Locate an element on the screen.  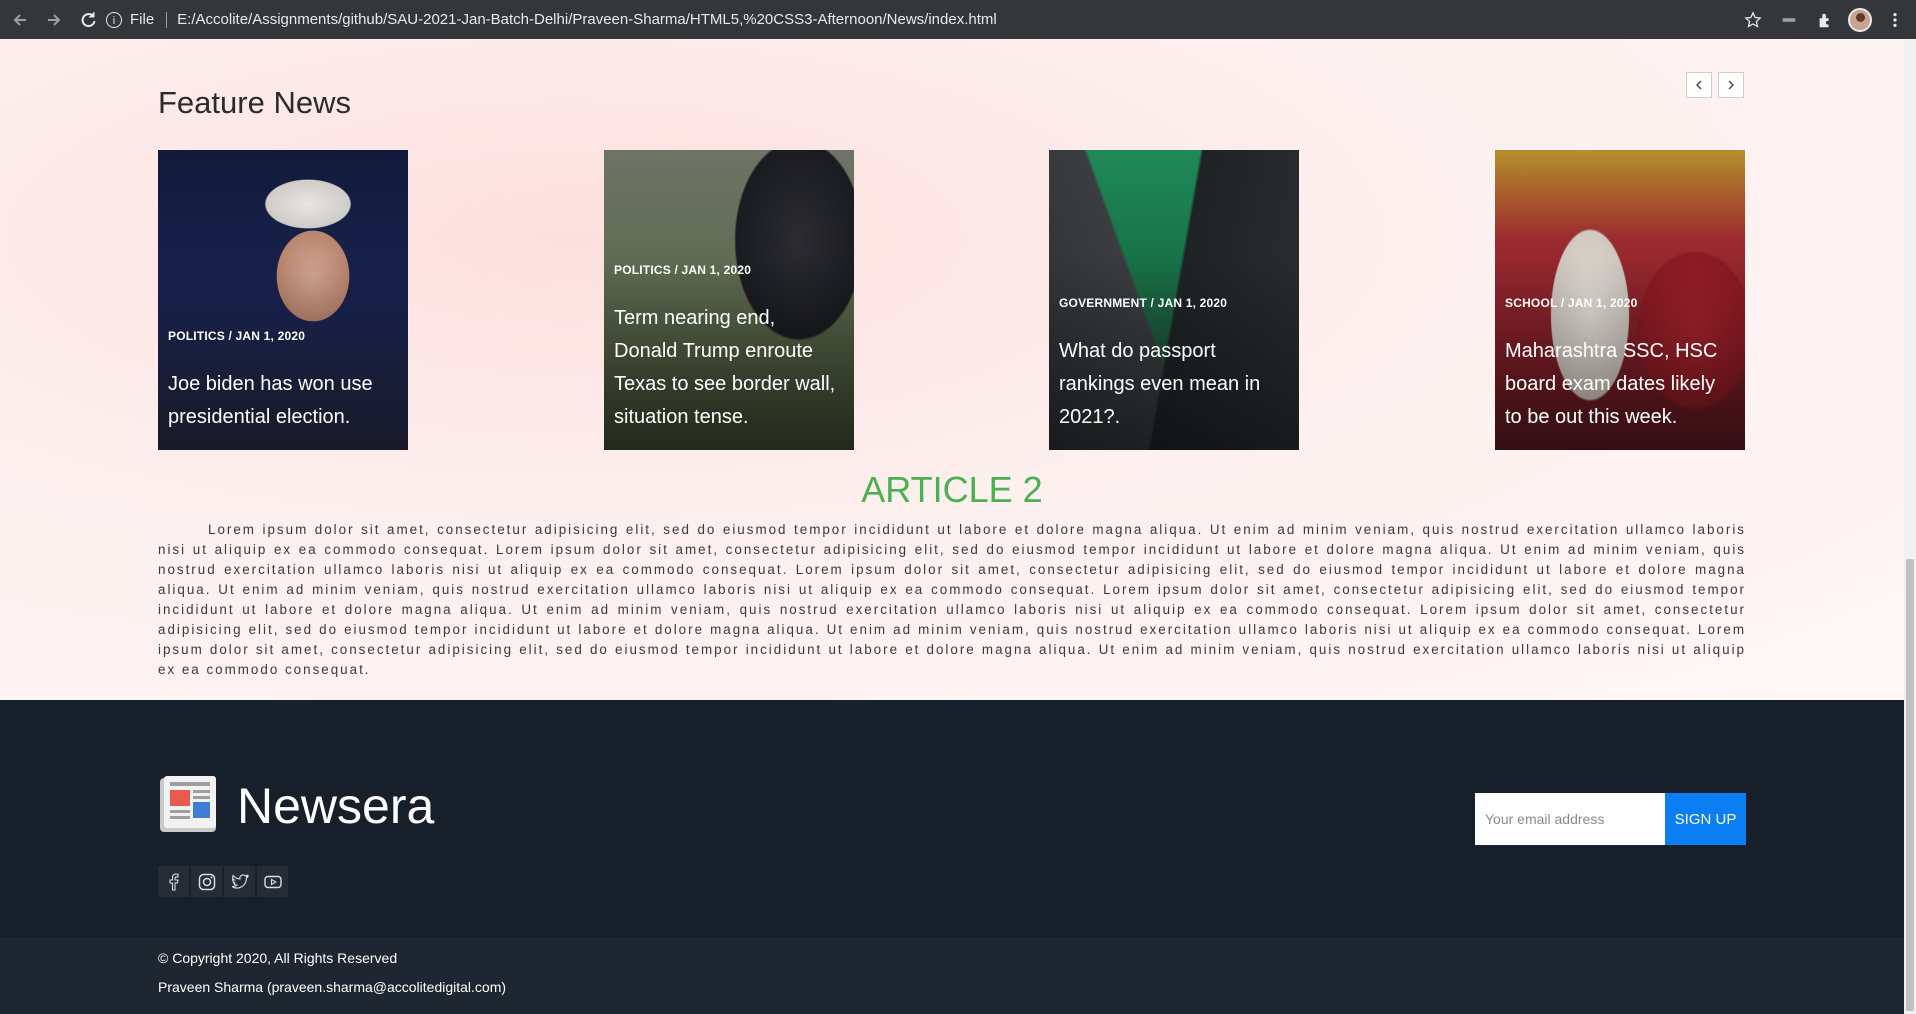
protocol-label: File is located at coordinates (142, 19).